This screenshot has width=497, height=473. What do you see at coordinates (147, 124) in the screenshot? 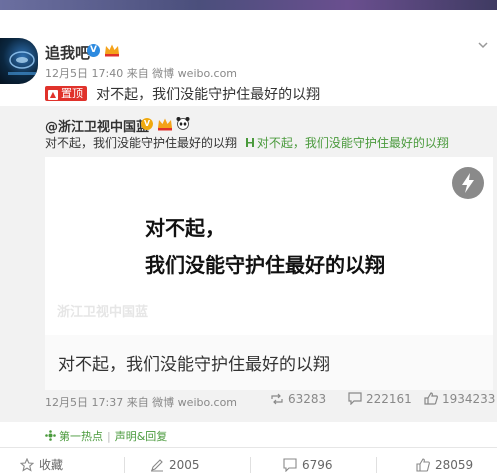
I see `verified-gold-icon: V` at bounding box center [147, 124].